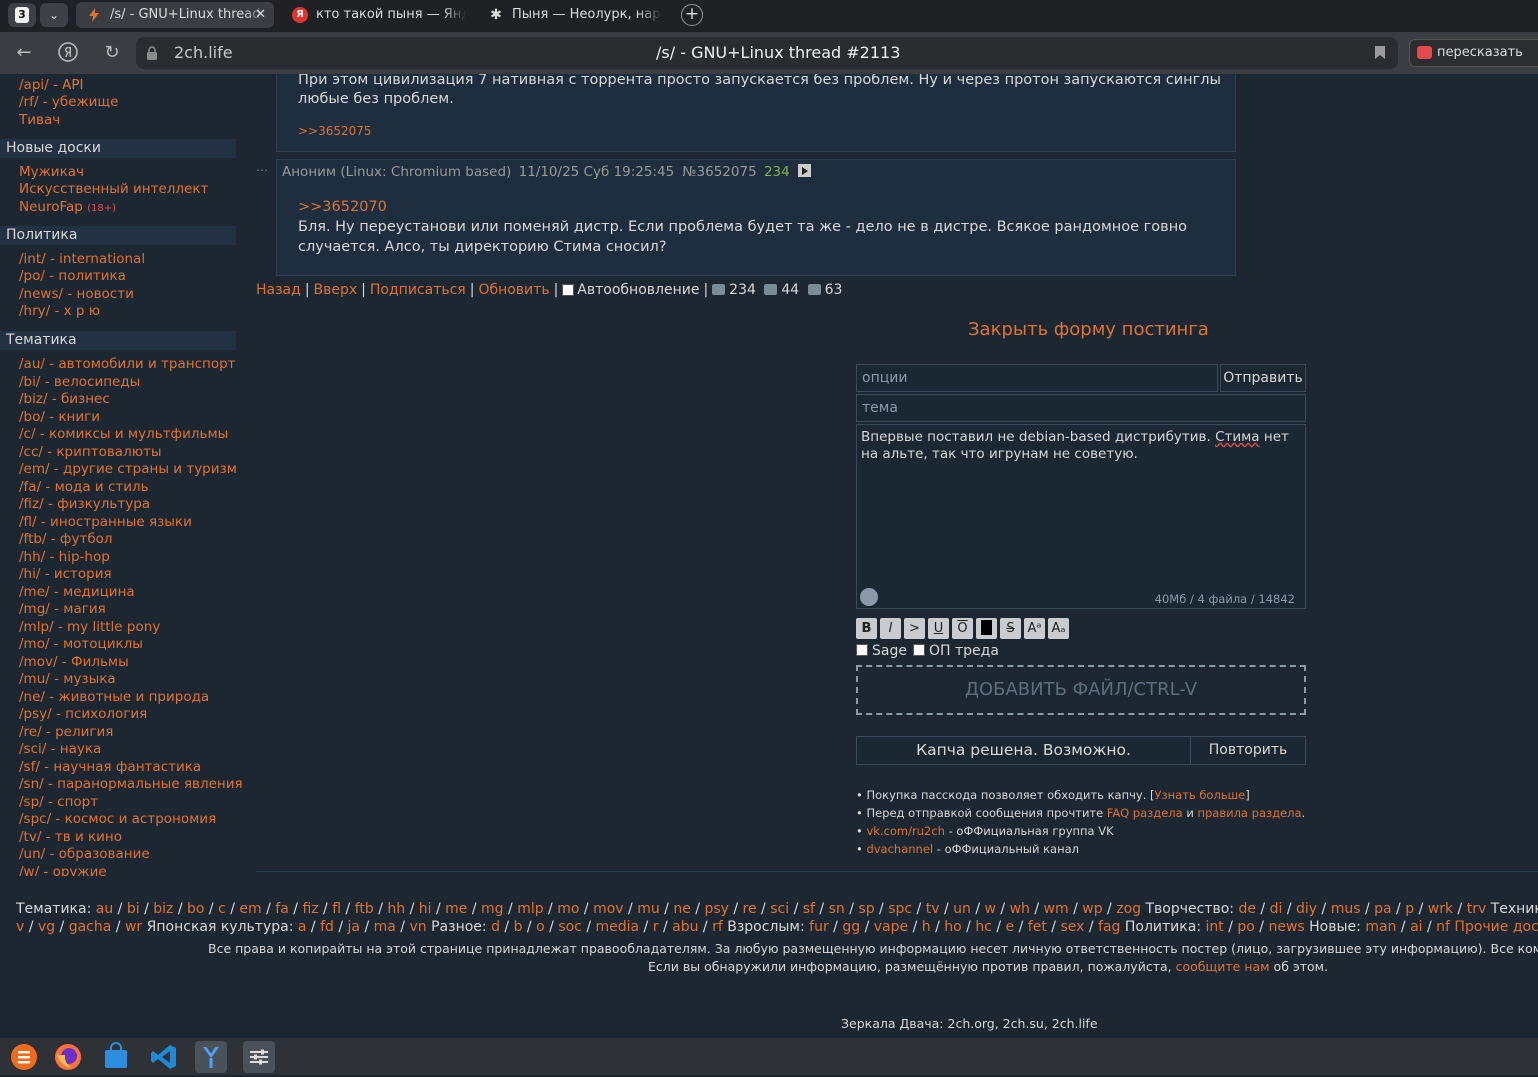 The height and width of the screenshot is (1077, 1538). I want to click on sidebar-link: /ne/ - животные и природа, so click(114, 697).